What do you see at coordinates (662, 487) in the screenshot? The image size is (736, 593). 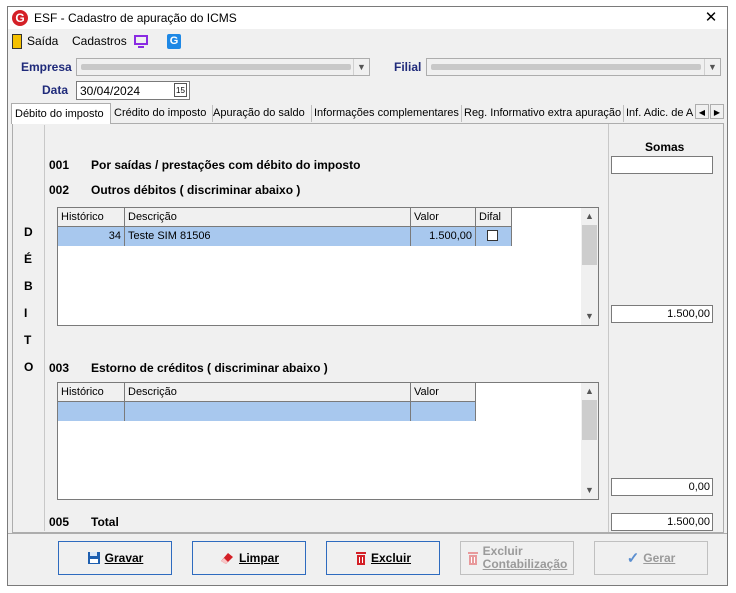 I see `soma-003-field: 0,00` at bounding box center [662, 487].